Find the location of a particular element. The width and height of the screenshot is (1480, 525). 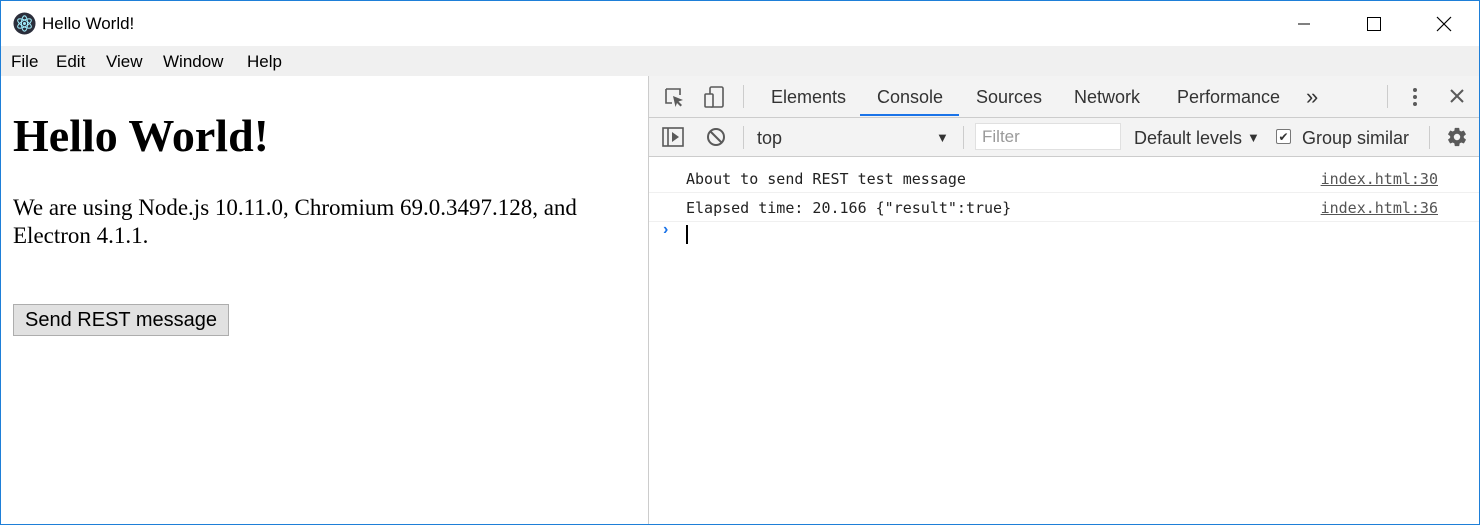

console-filter-input is located at coordinates (1048, 136).